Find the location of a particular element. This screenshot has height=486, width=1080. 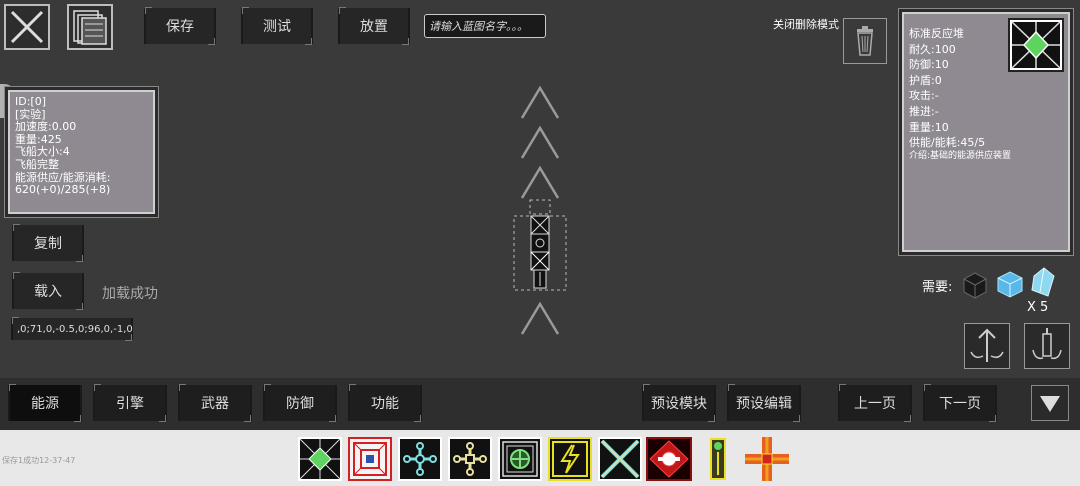

requirements-label: 需要: is located at coordinates (937, 287).